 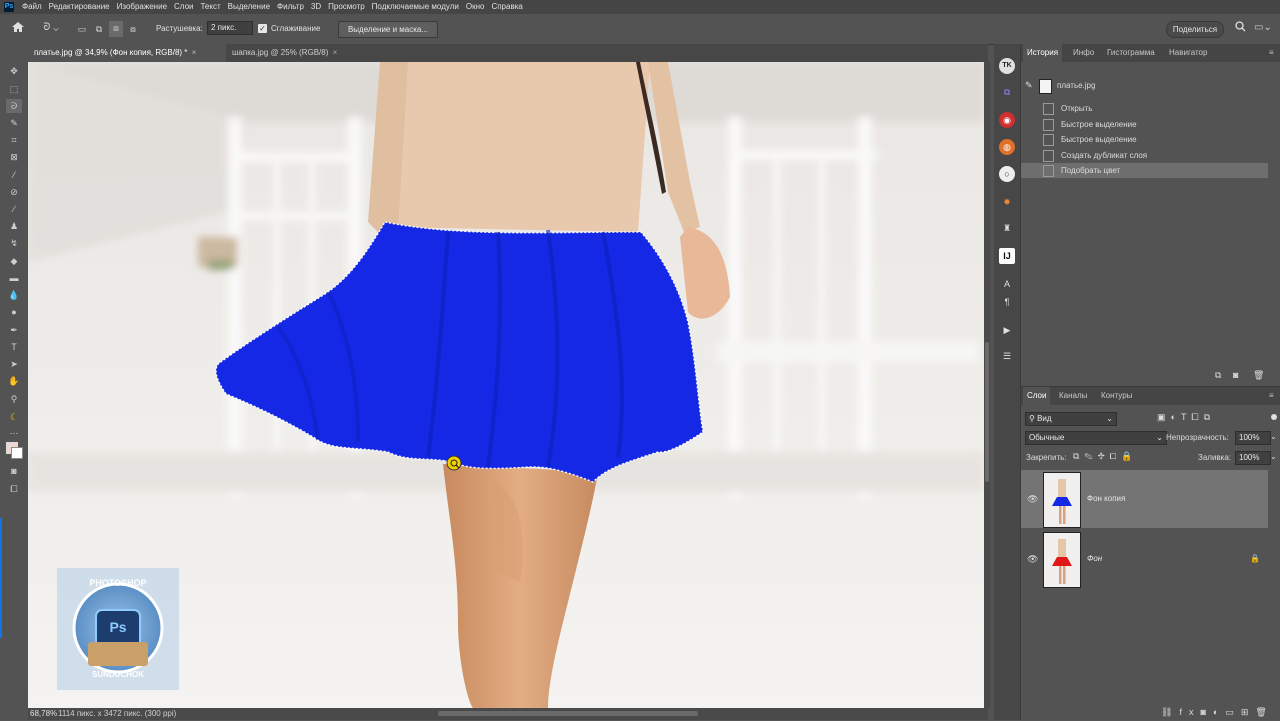 What do you see at coordinates (14, 89) in the screenshot?
I see `marquee-tool-icon: ⬚` at bounding box center [14, 89].